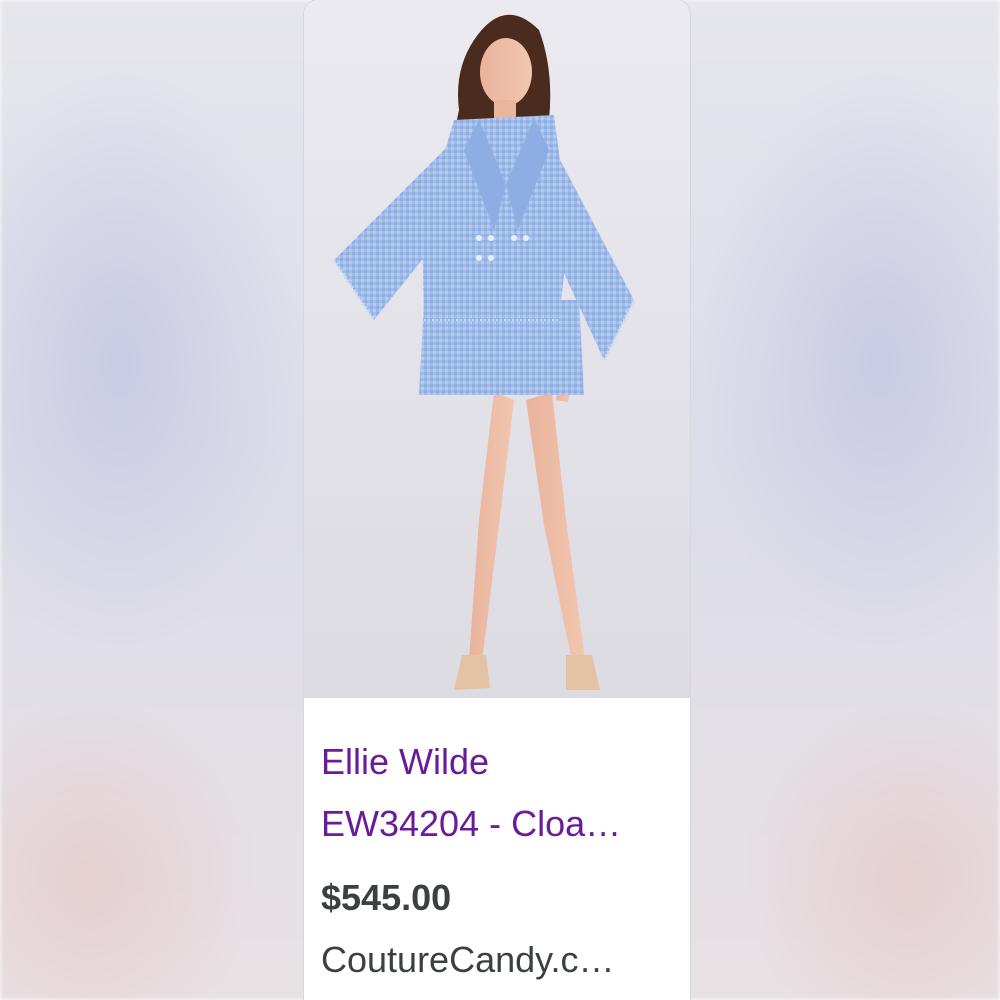 The height and width of the screenshot is (1000, 1000). Describe the element at coordinates (405, 762) in the screenshot. I see `product-title-line-1: Ellie Wilde` at that location.